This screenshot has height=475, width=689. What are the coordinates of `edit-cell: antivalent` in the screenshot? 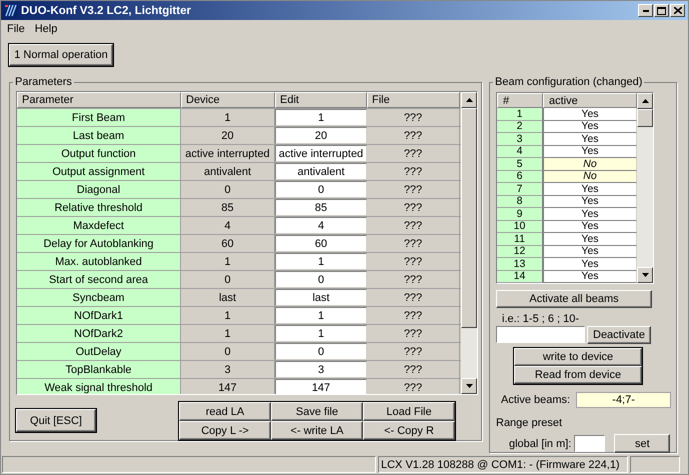 It's located at (321, 171).